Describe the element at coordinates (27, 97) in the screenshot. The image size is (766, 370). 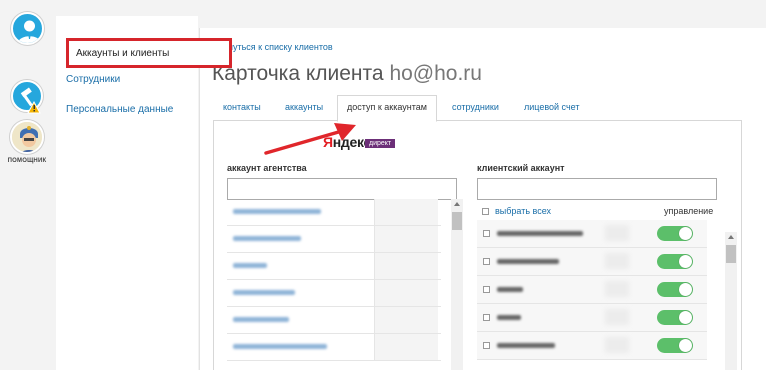
I see `hammer-warning-icon` at that location.